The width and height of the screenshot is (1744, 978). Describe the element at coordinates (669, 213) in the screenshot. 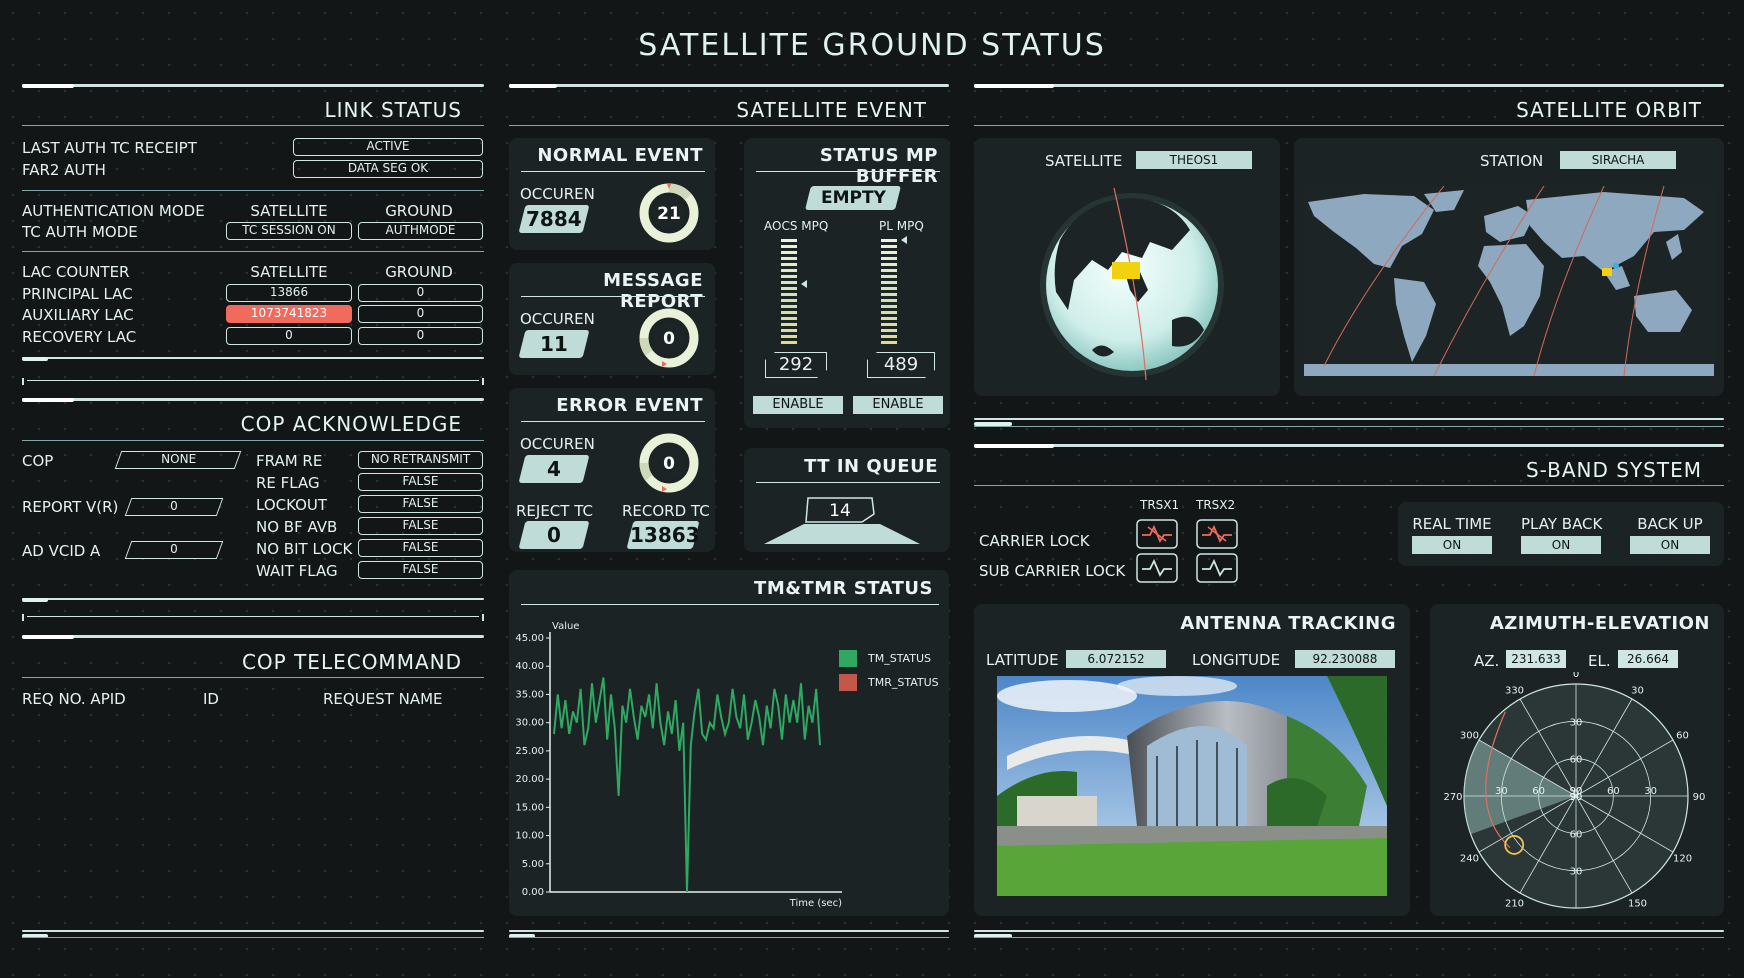

I see `normal-gauge: 21` at that location.